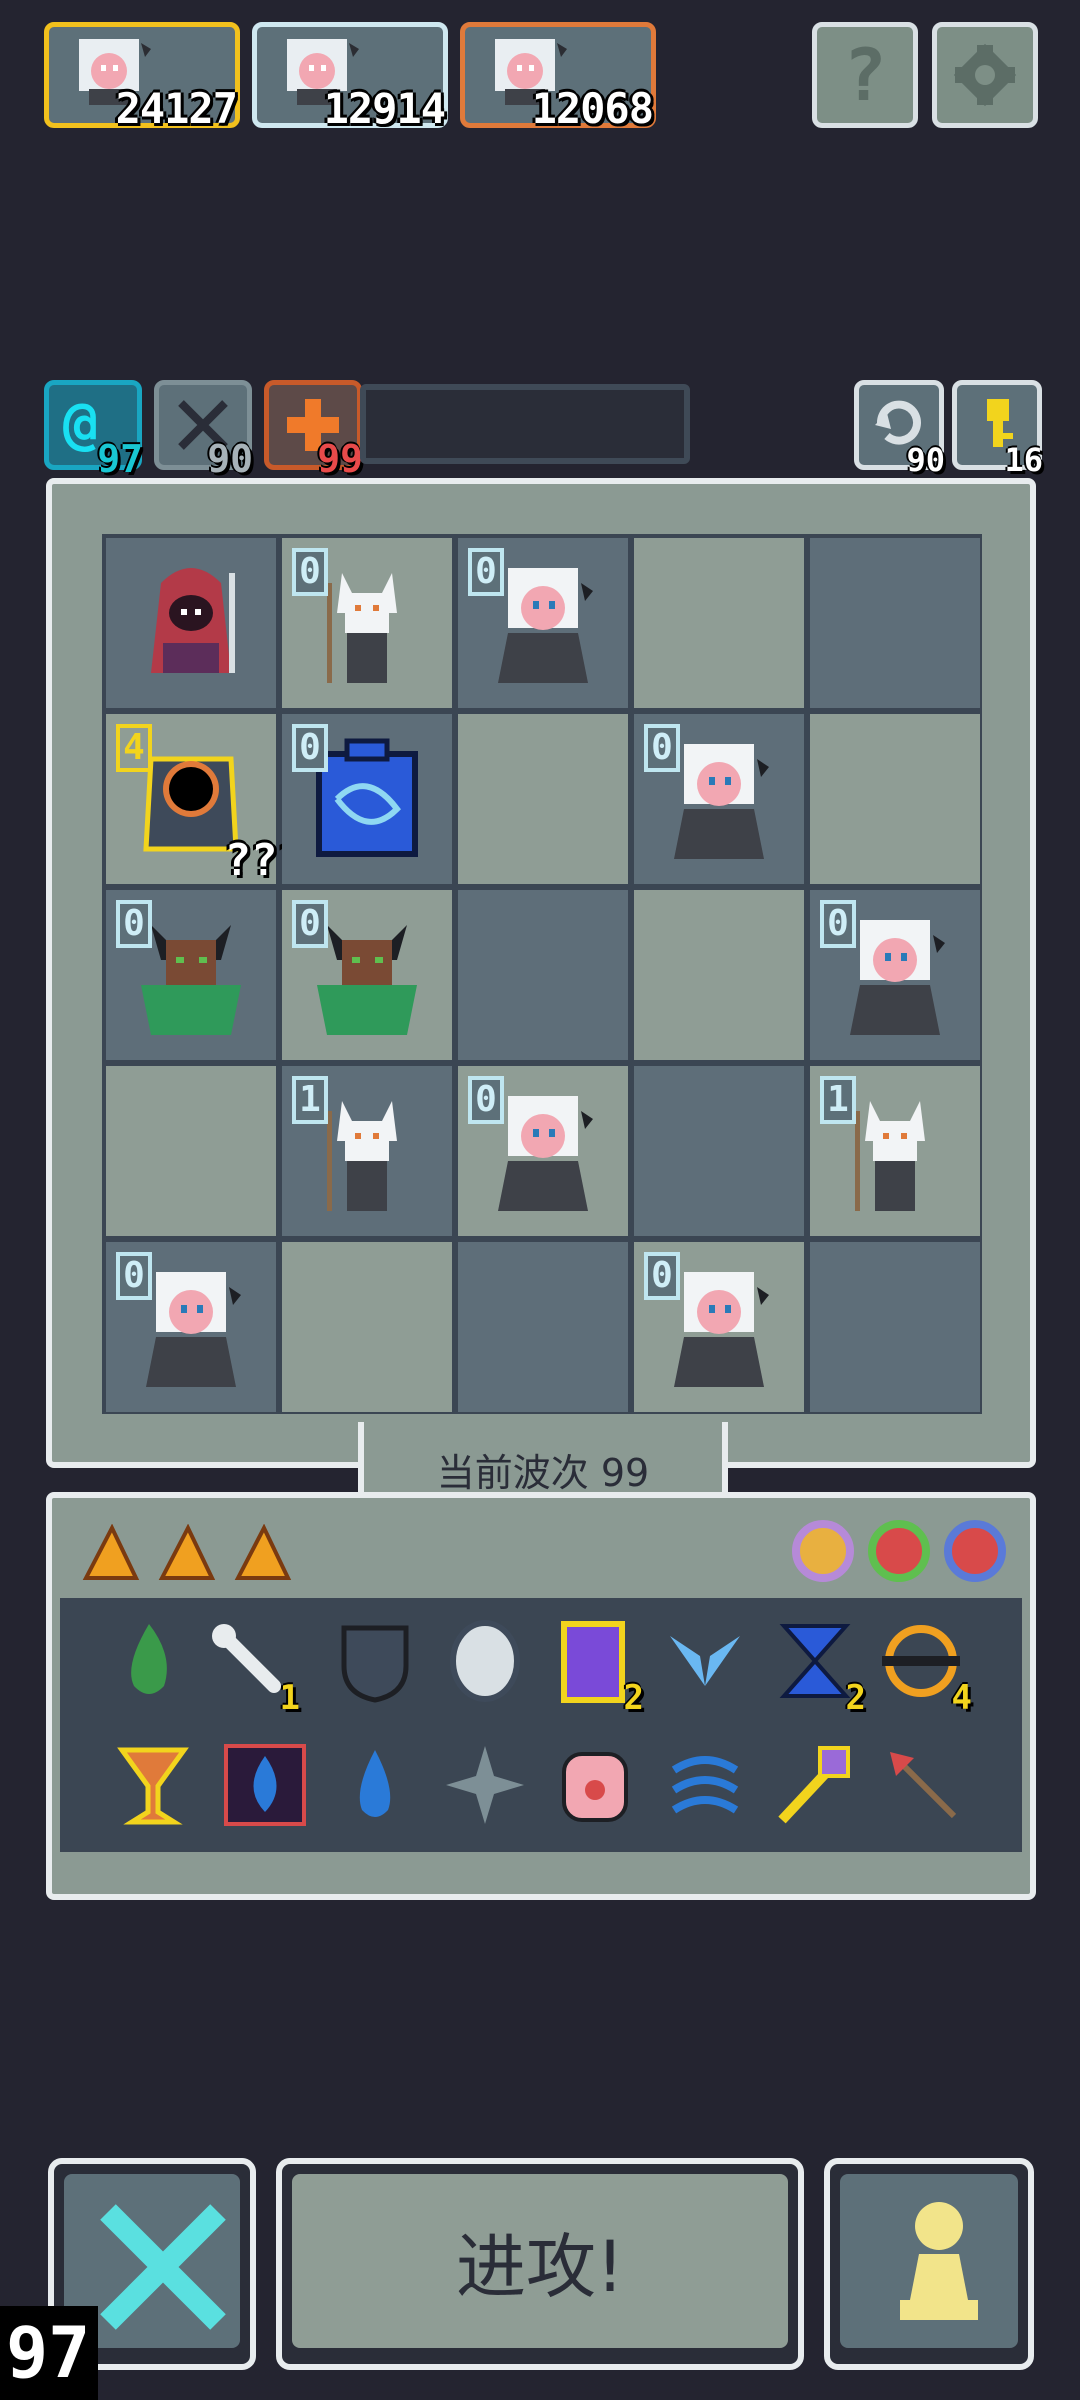  Describe the element at coordinates (230, 459) in the screenshot. I see `stat-value: 90` at that location.